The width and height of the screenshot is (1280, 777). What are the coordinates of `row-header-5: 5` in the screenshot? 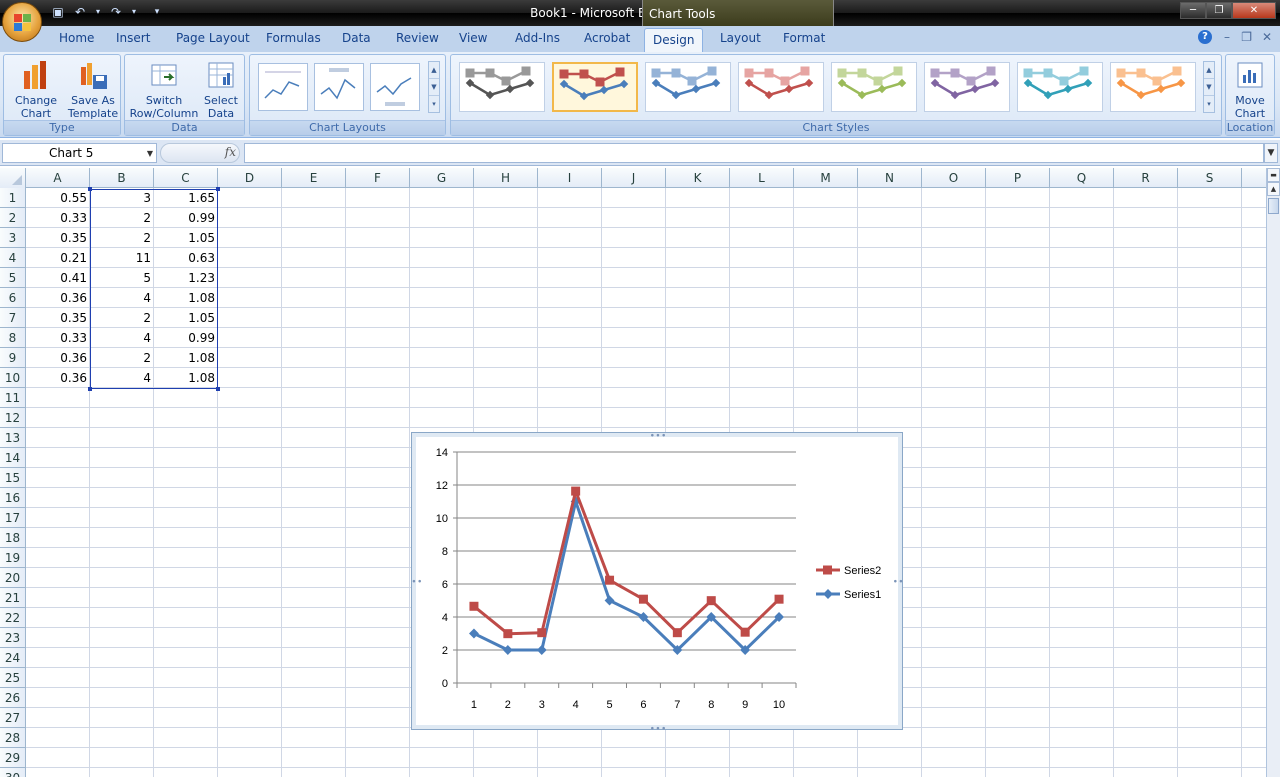 It's located at (13, 278).